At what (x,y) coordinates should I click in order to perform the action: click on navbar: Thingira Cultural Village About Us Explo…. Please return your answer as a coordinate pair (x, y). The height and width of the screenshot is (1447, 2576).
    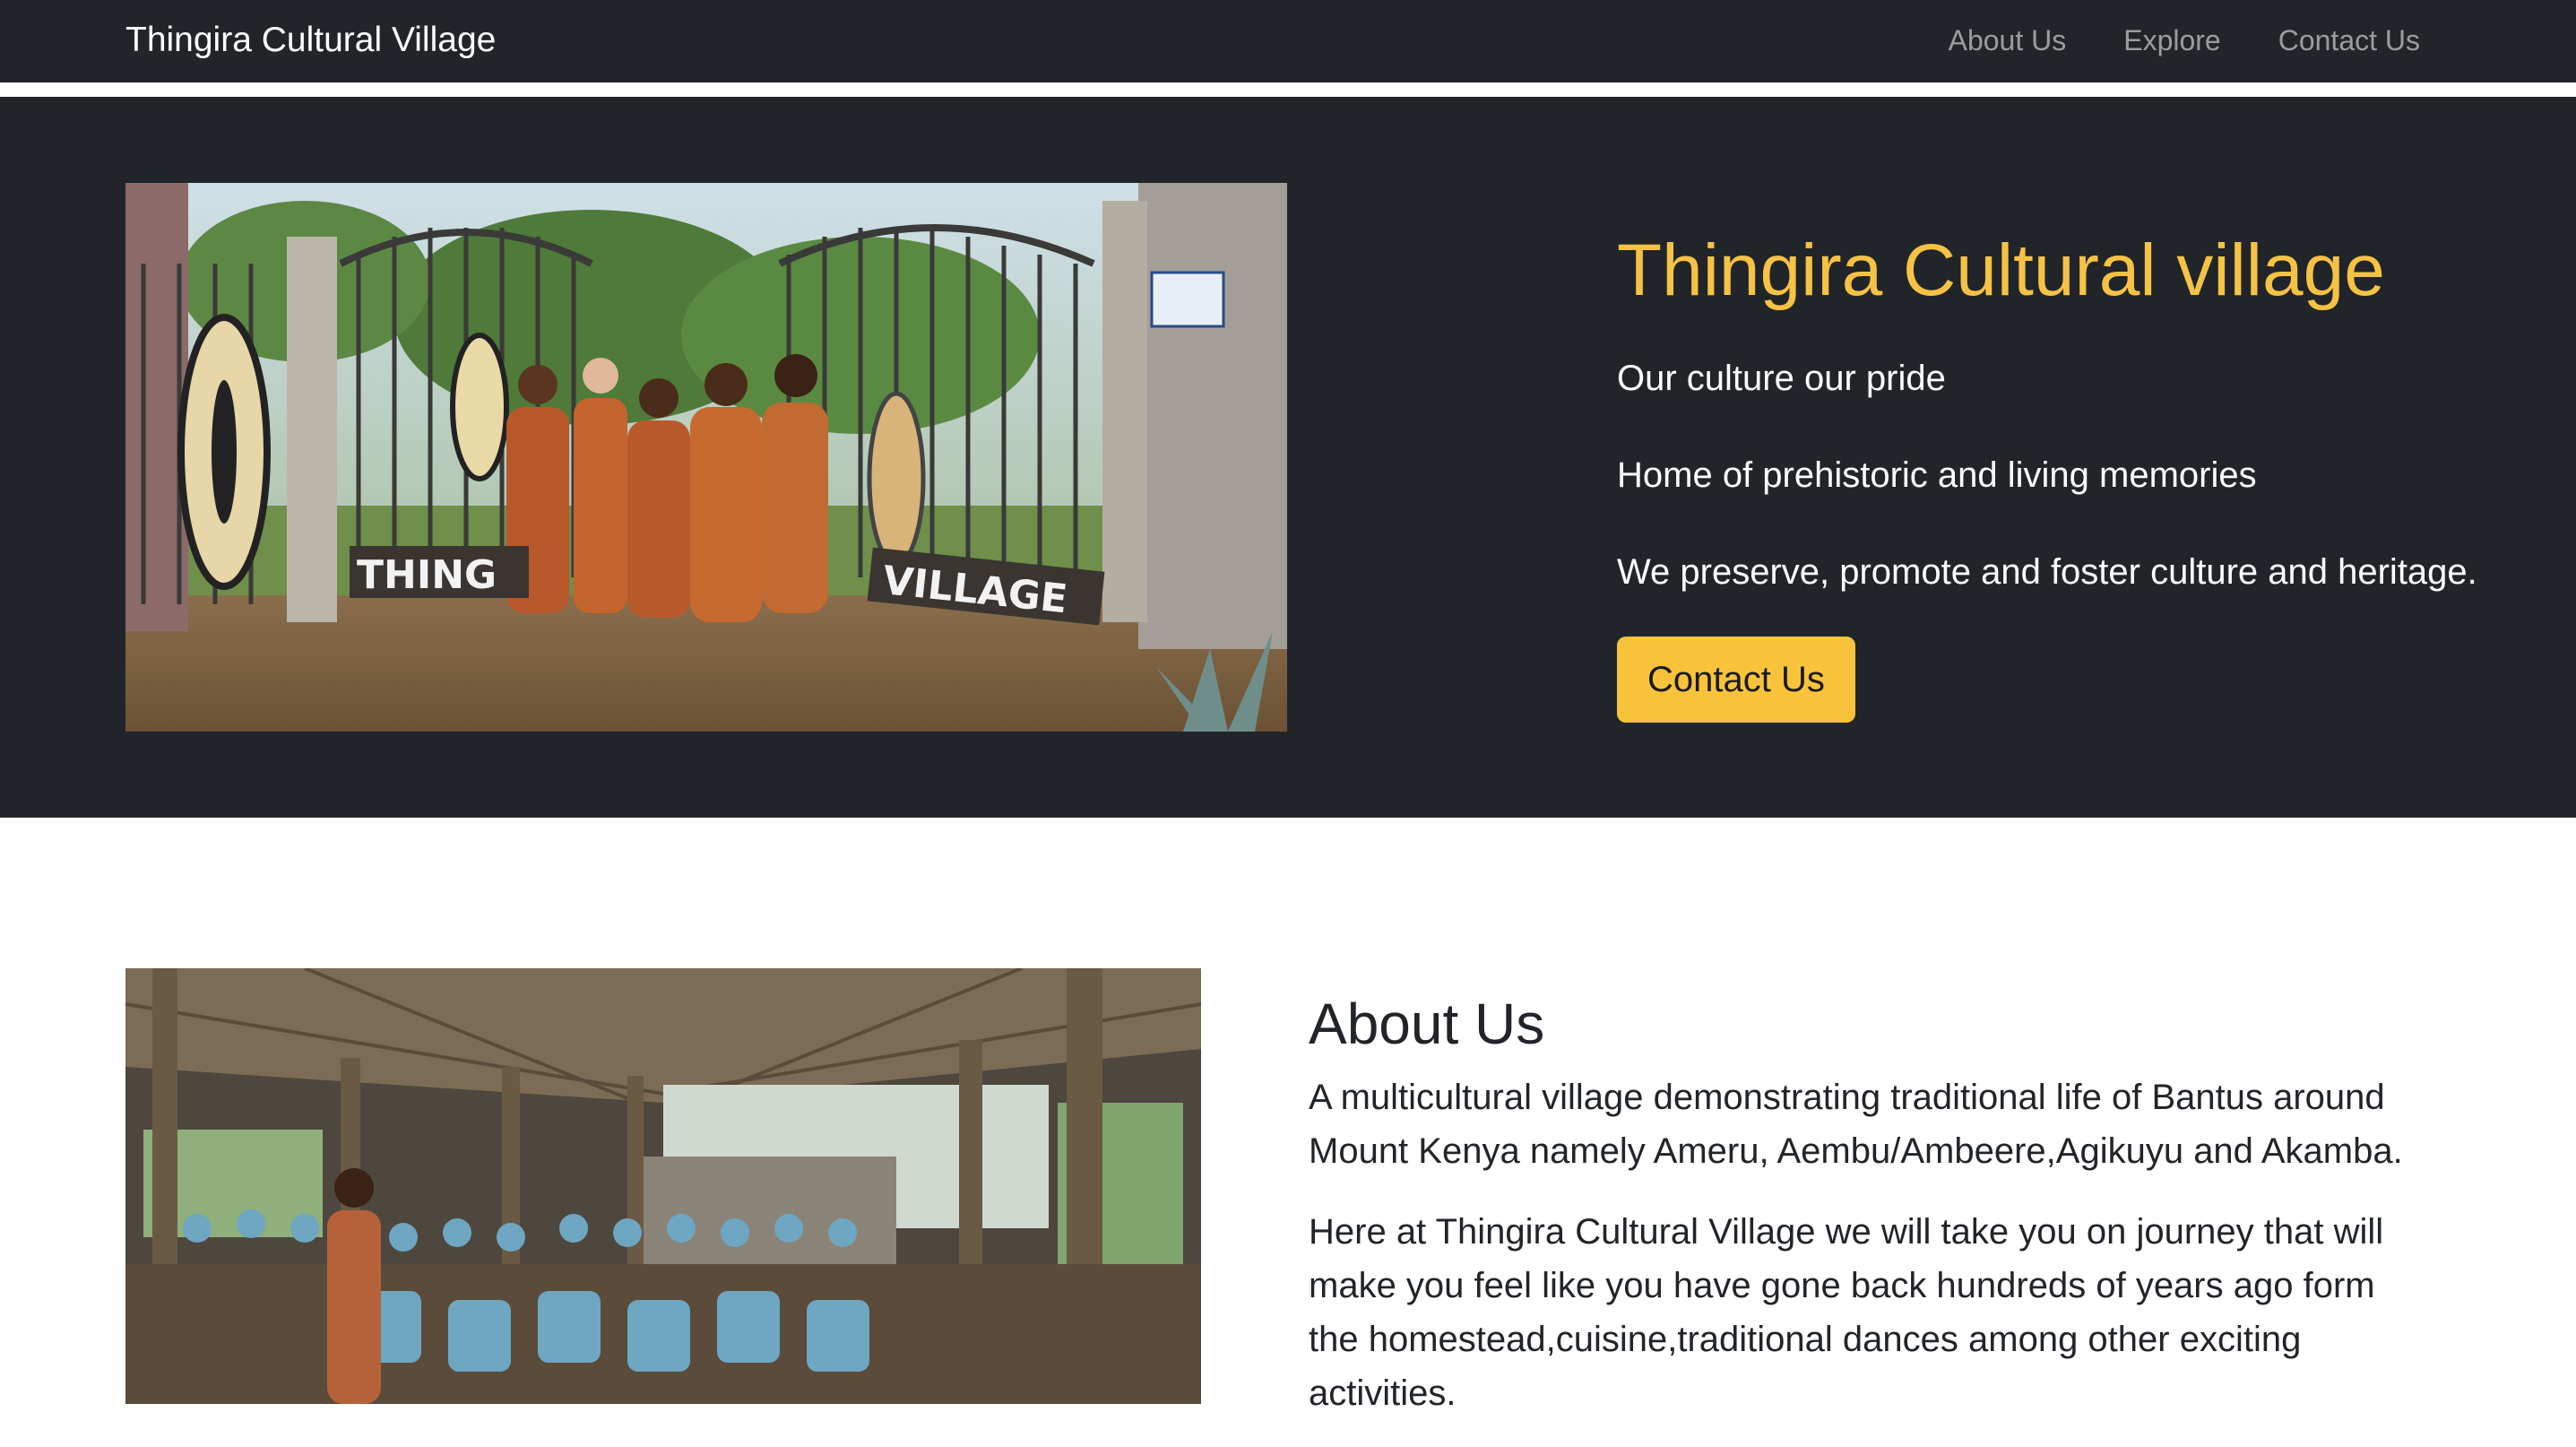
    Looking at the image, I should click on (1288, 45).